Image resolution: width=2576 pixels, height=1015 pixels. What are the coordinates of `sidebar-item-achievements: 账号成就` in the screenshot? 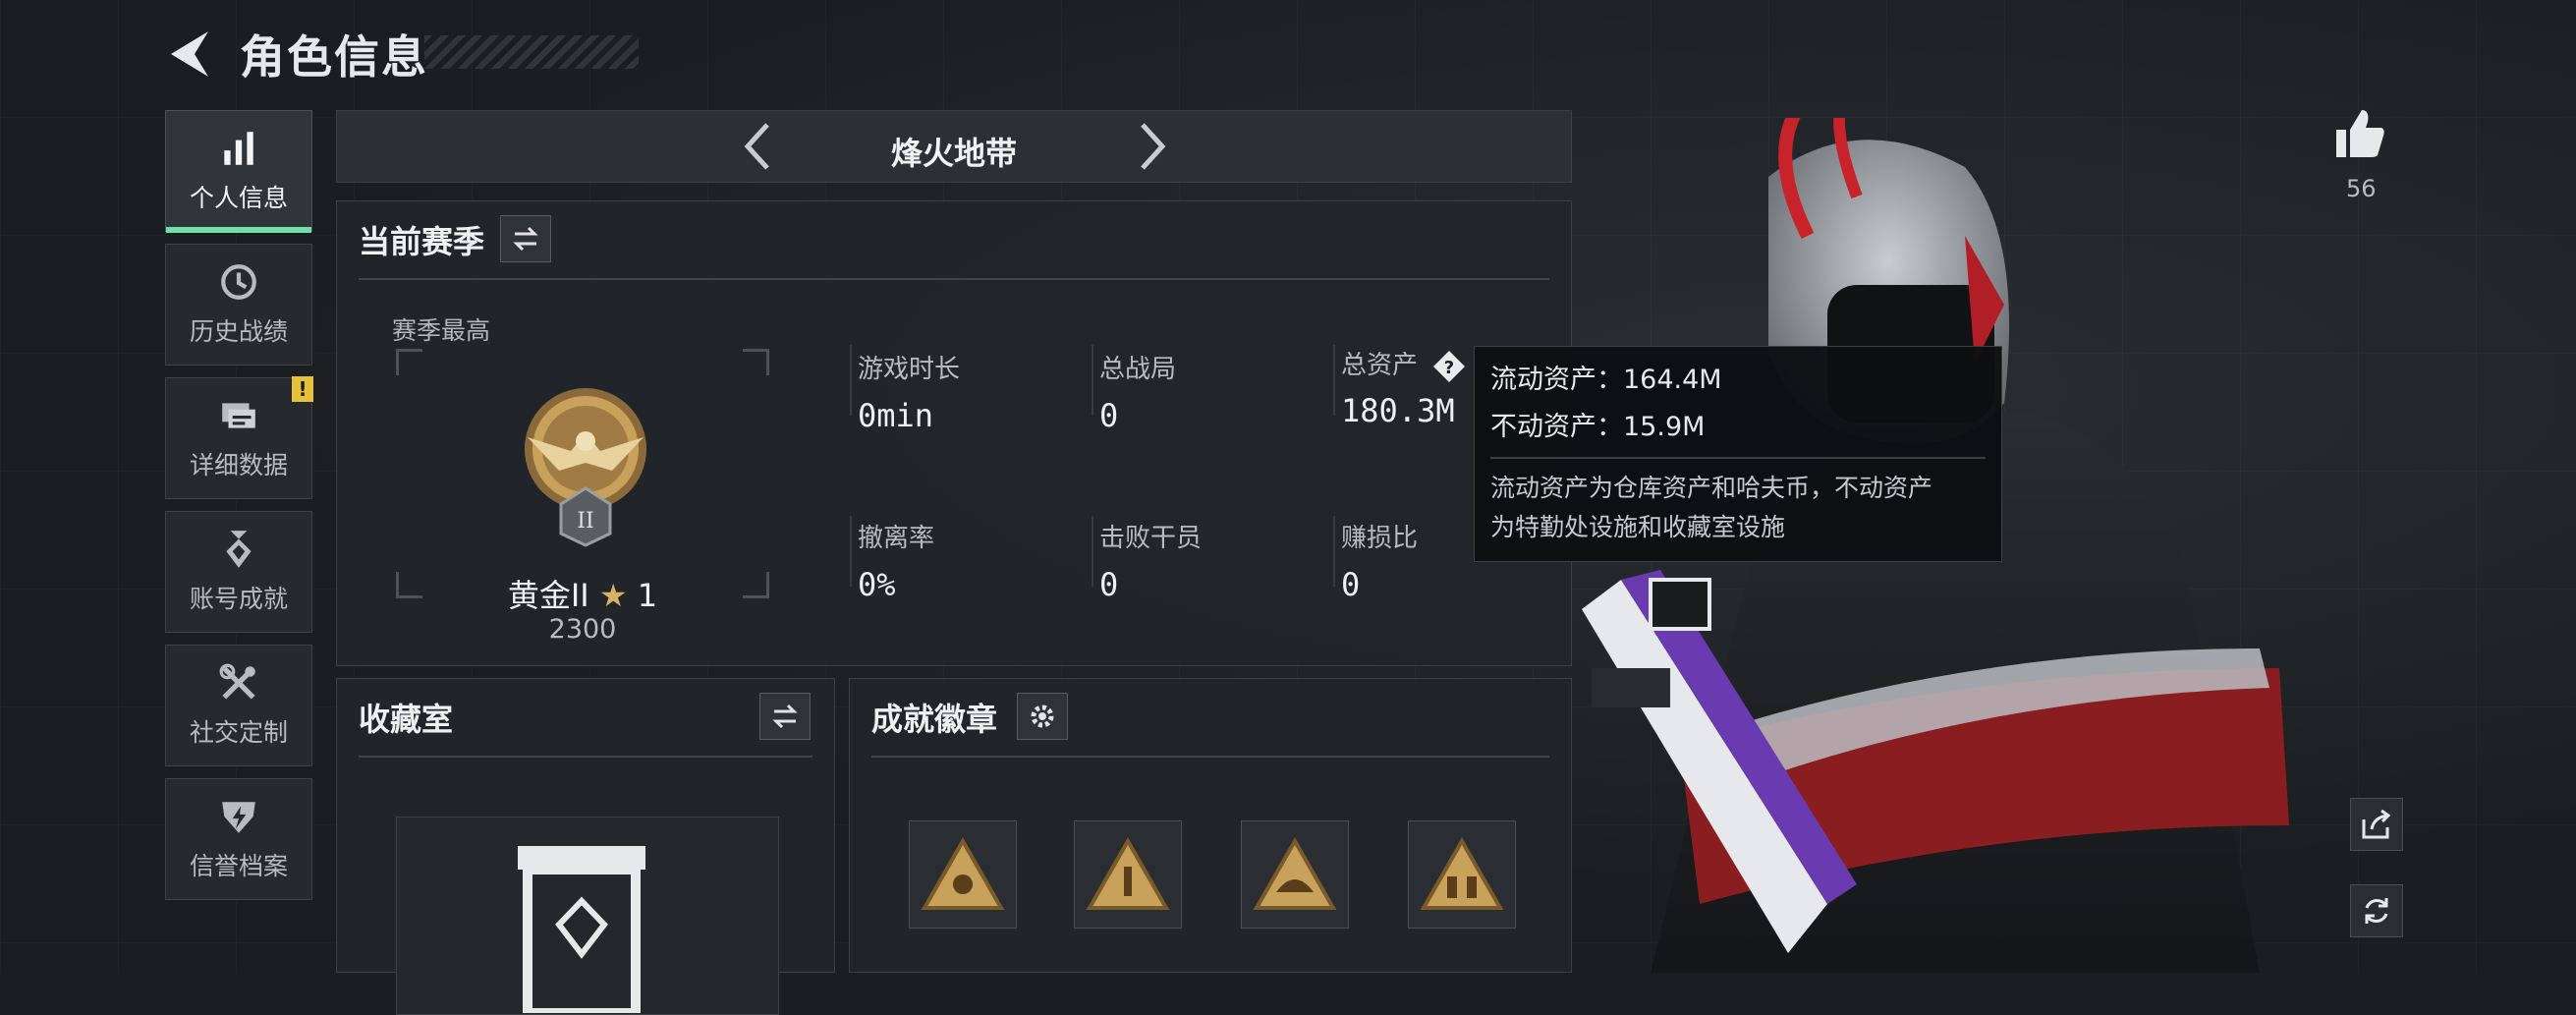 It's located at (238, 572).